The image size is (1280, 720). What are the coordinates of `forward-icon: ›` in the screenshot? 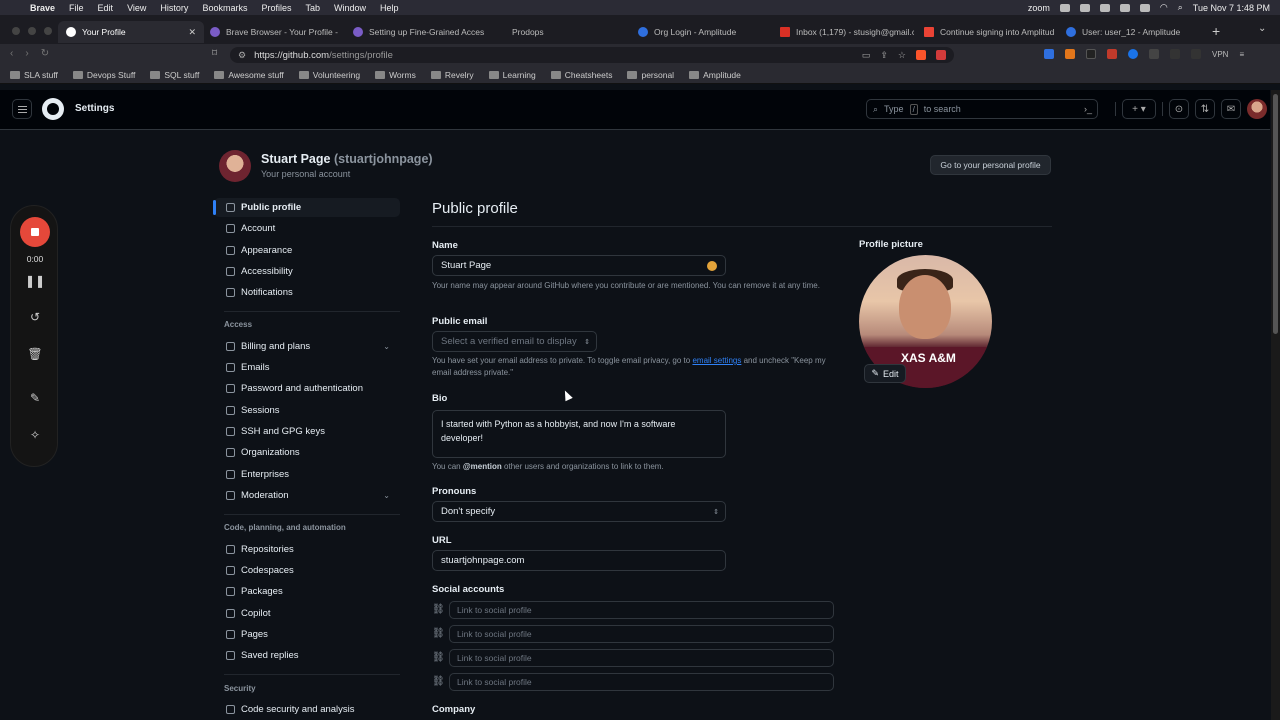 It's located at (26, 53).